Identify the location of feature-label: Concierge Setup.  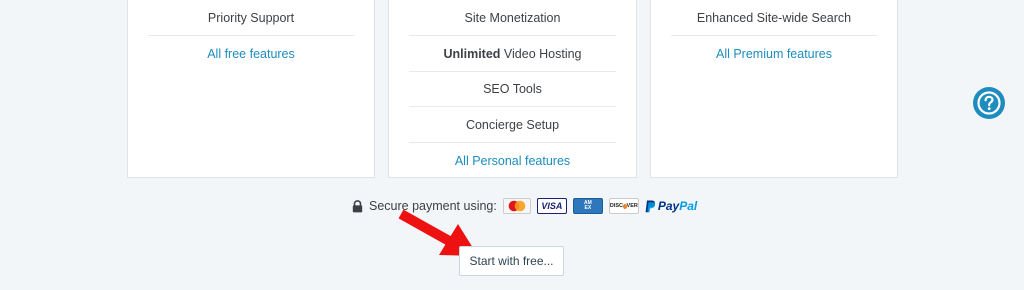
(512, 124).